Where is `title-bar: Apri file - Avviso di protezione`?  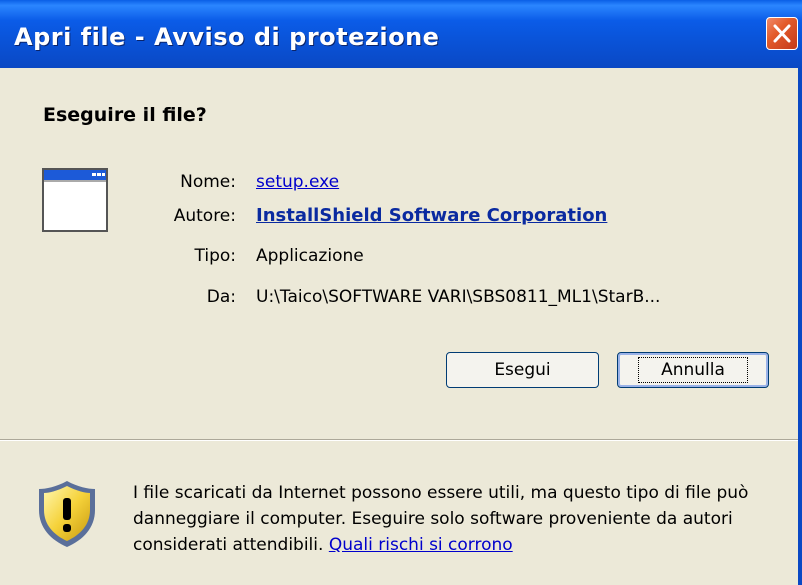 title-bar: Apri file - Avviso di protezione is located at coordinates (401, 34).